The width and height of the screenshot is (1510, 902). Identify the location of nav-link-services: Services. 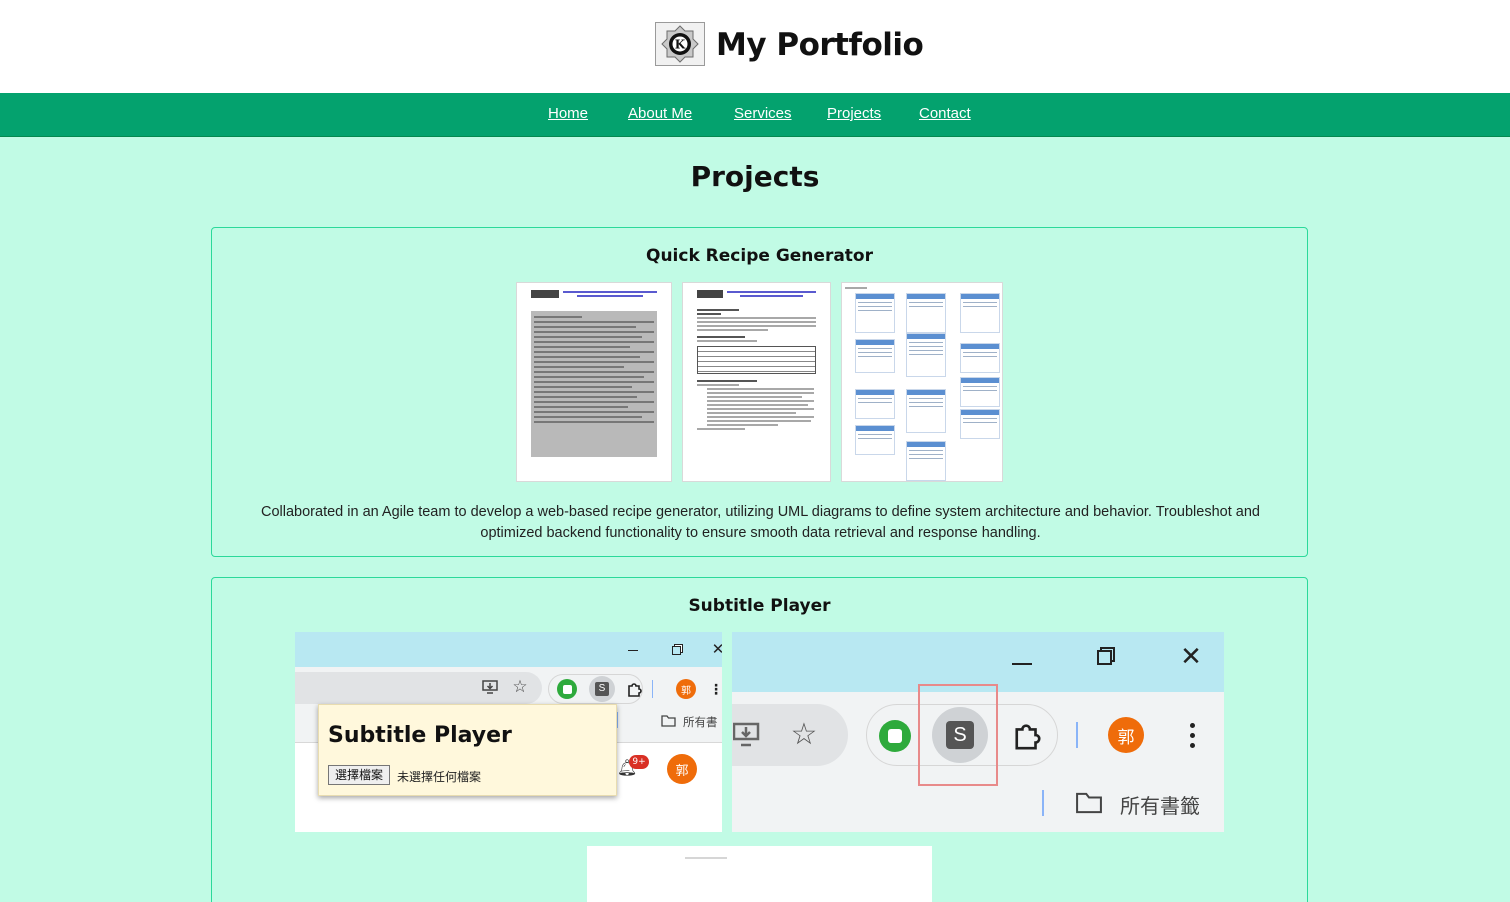
(763, 113).